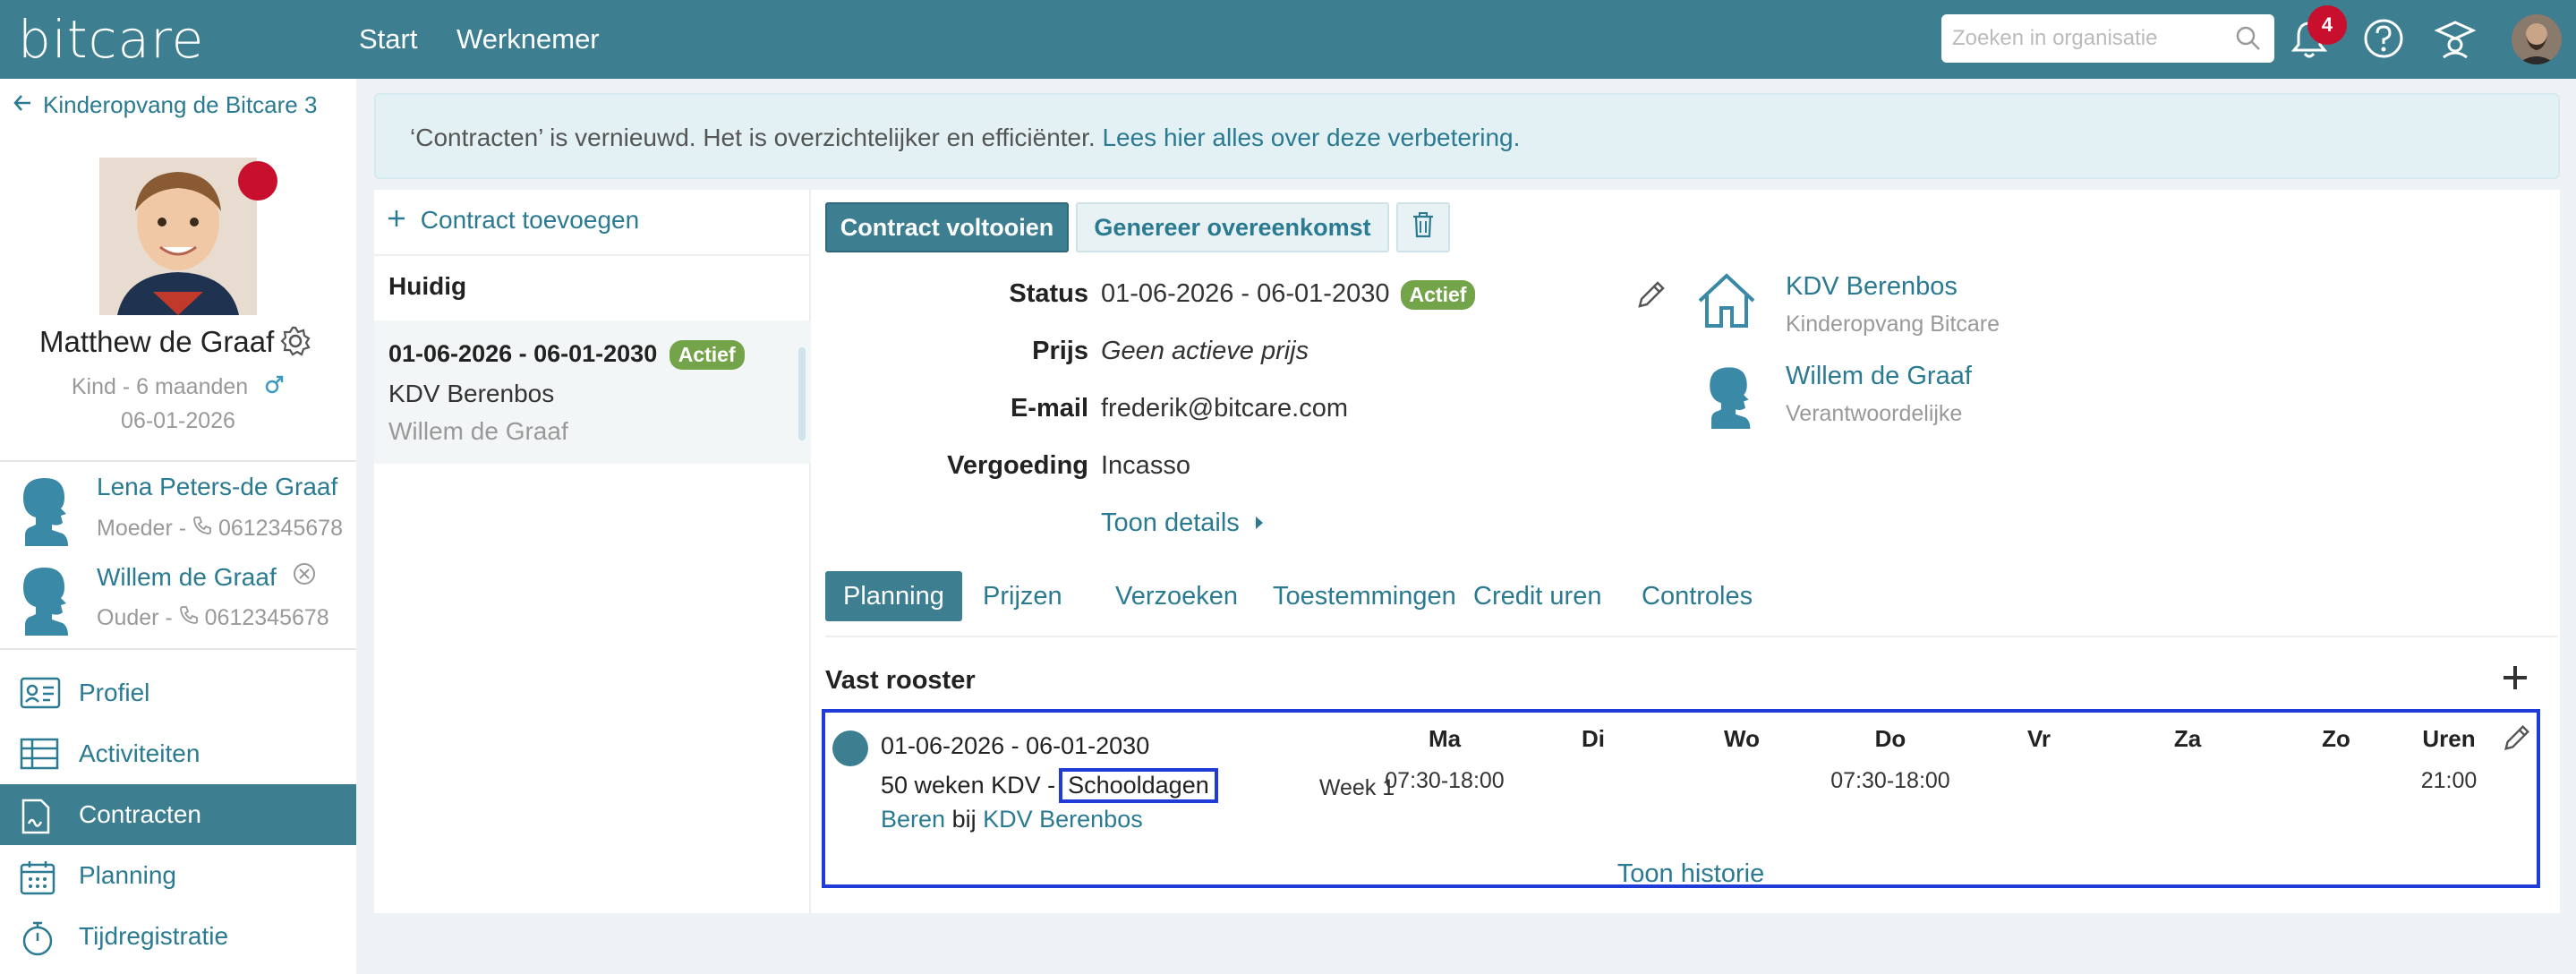 The image size is (2576, 974). Describe the element at coordinates (180, 105) in the screenshot. I see `back-link-label: Kinderopvang de Bitcare 3` at that location.